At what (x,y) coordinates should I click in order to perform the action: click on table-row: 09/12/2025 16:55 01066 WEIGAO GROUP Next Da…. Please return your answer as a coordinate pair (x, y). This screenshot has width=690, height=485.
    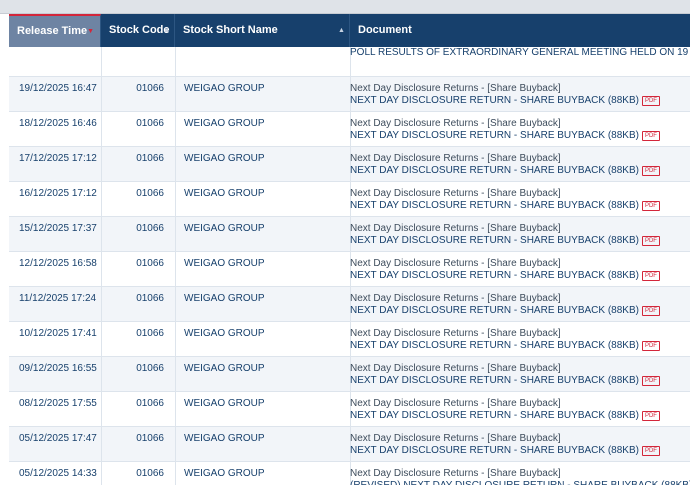
    Looking at the image, I should click on (349, 374).